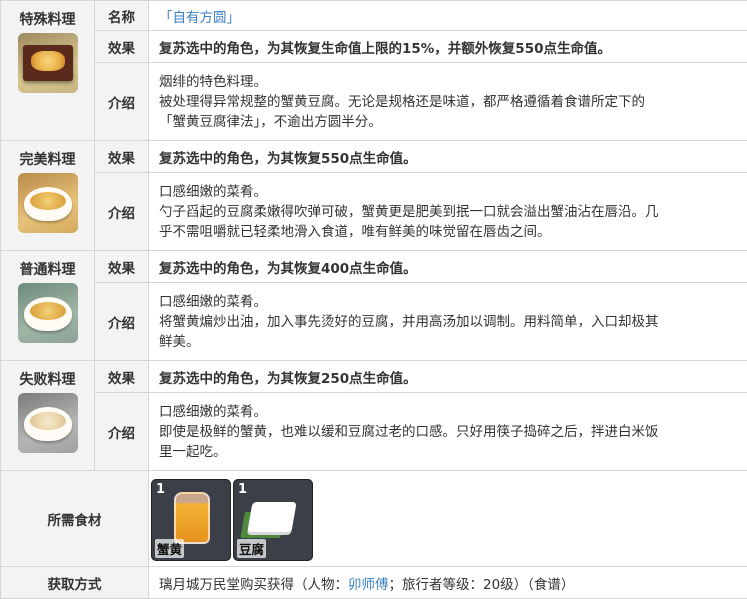 This screenshot has height=599, width=747. Describe the element at coordinates (251, 548) in the screenshot. I see `ingredient-name: 豆腐` at that location.